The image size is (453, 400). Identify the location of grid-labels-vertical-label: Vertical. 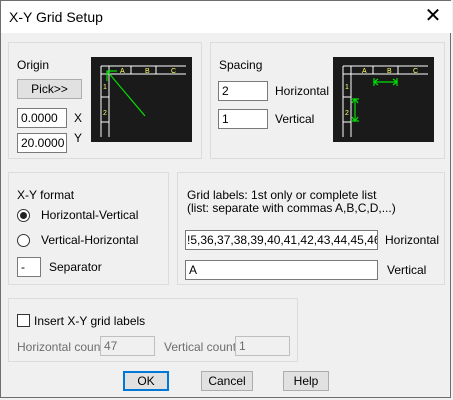
(407, 270).